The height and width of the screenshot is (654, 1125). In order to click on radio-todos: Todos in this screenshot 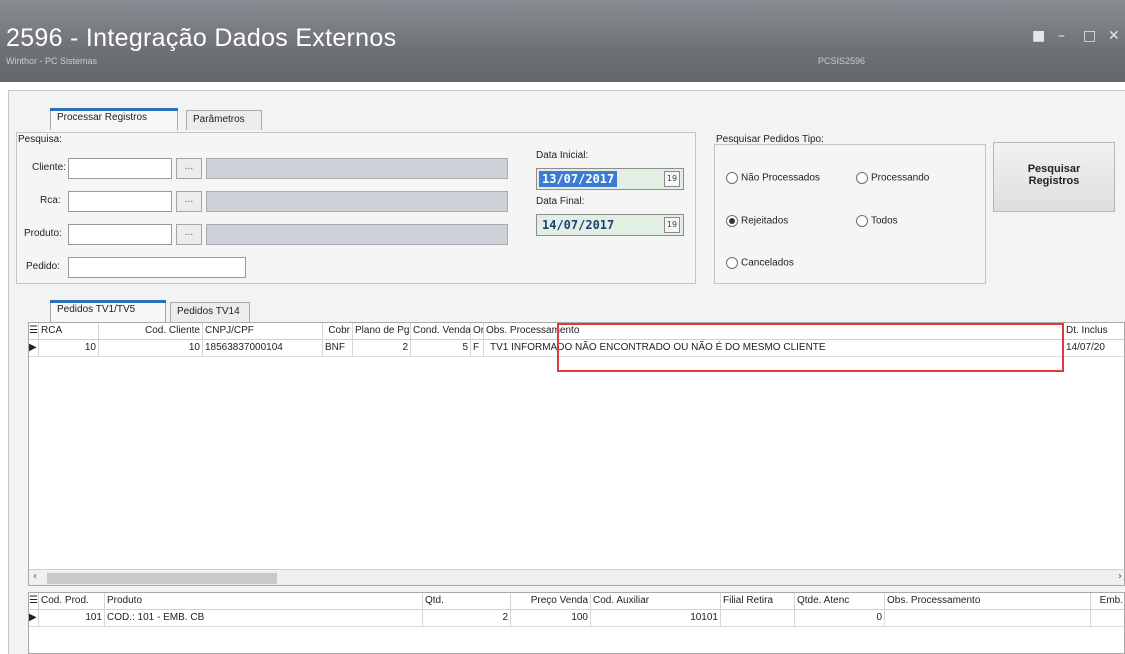, I will do `click(877, 221)`.